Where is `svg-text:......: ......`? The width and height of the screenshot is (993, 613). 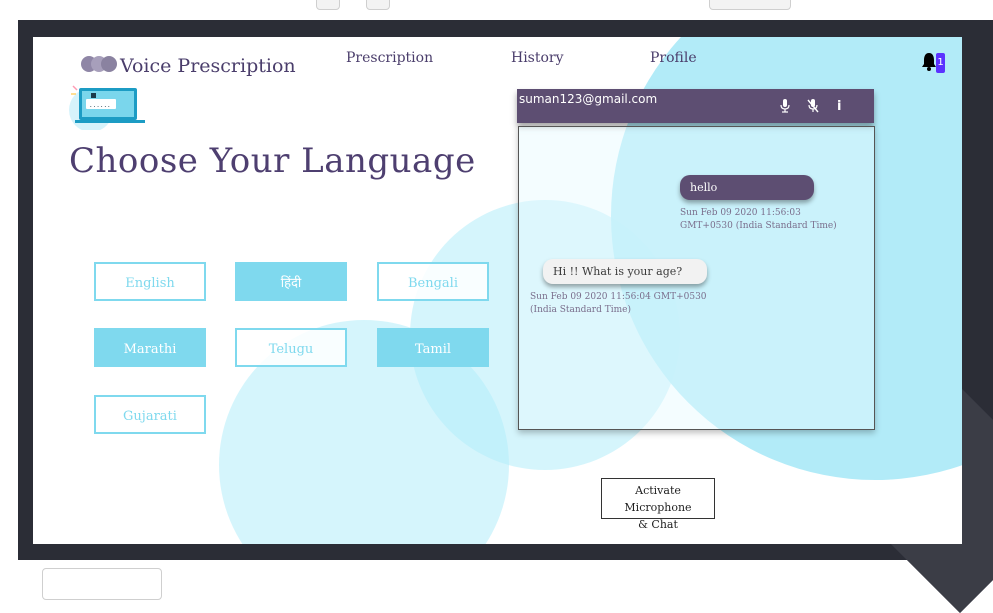
svg-text:......: ...... is located at coordinates (100, 105).